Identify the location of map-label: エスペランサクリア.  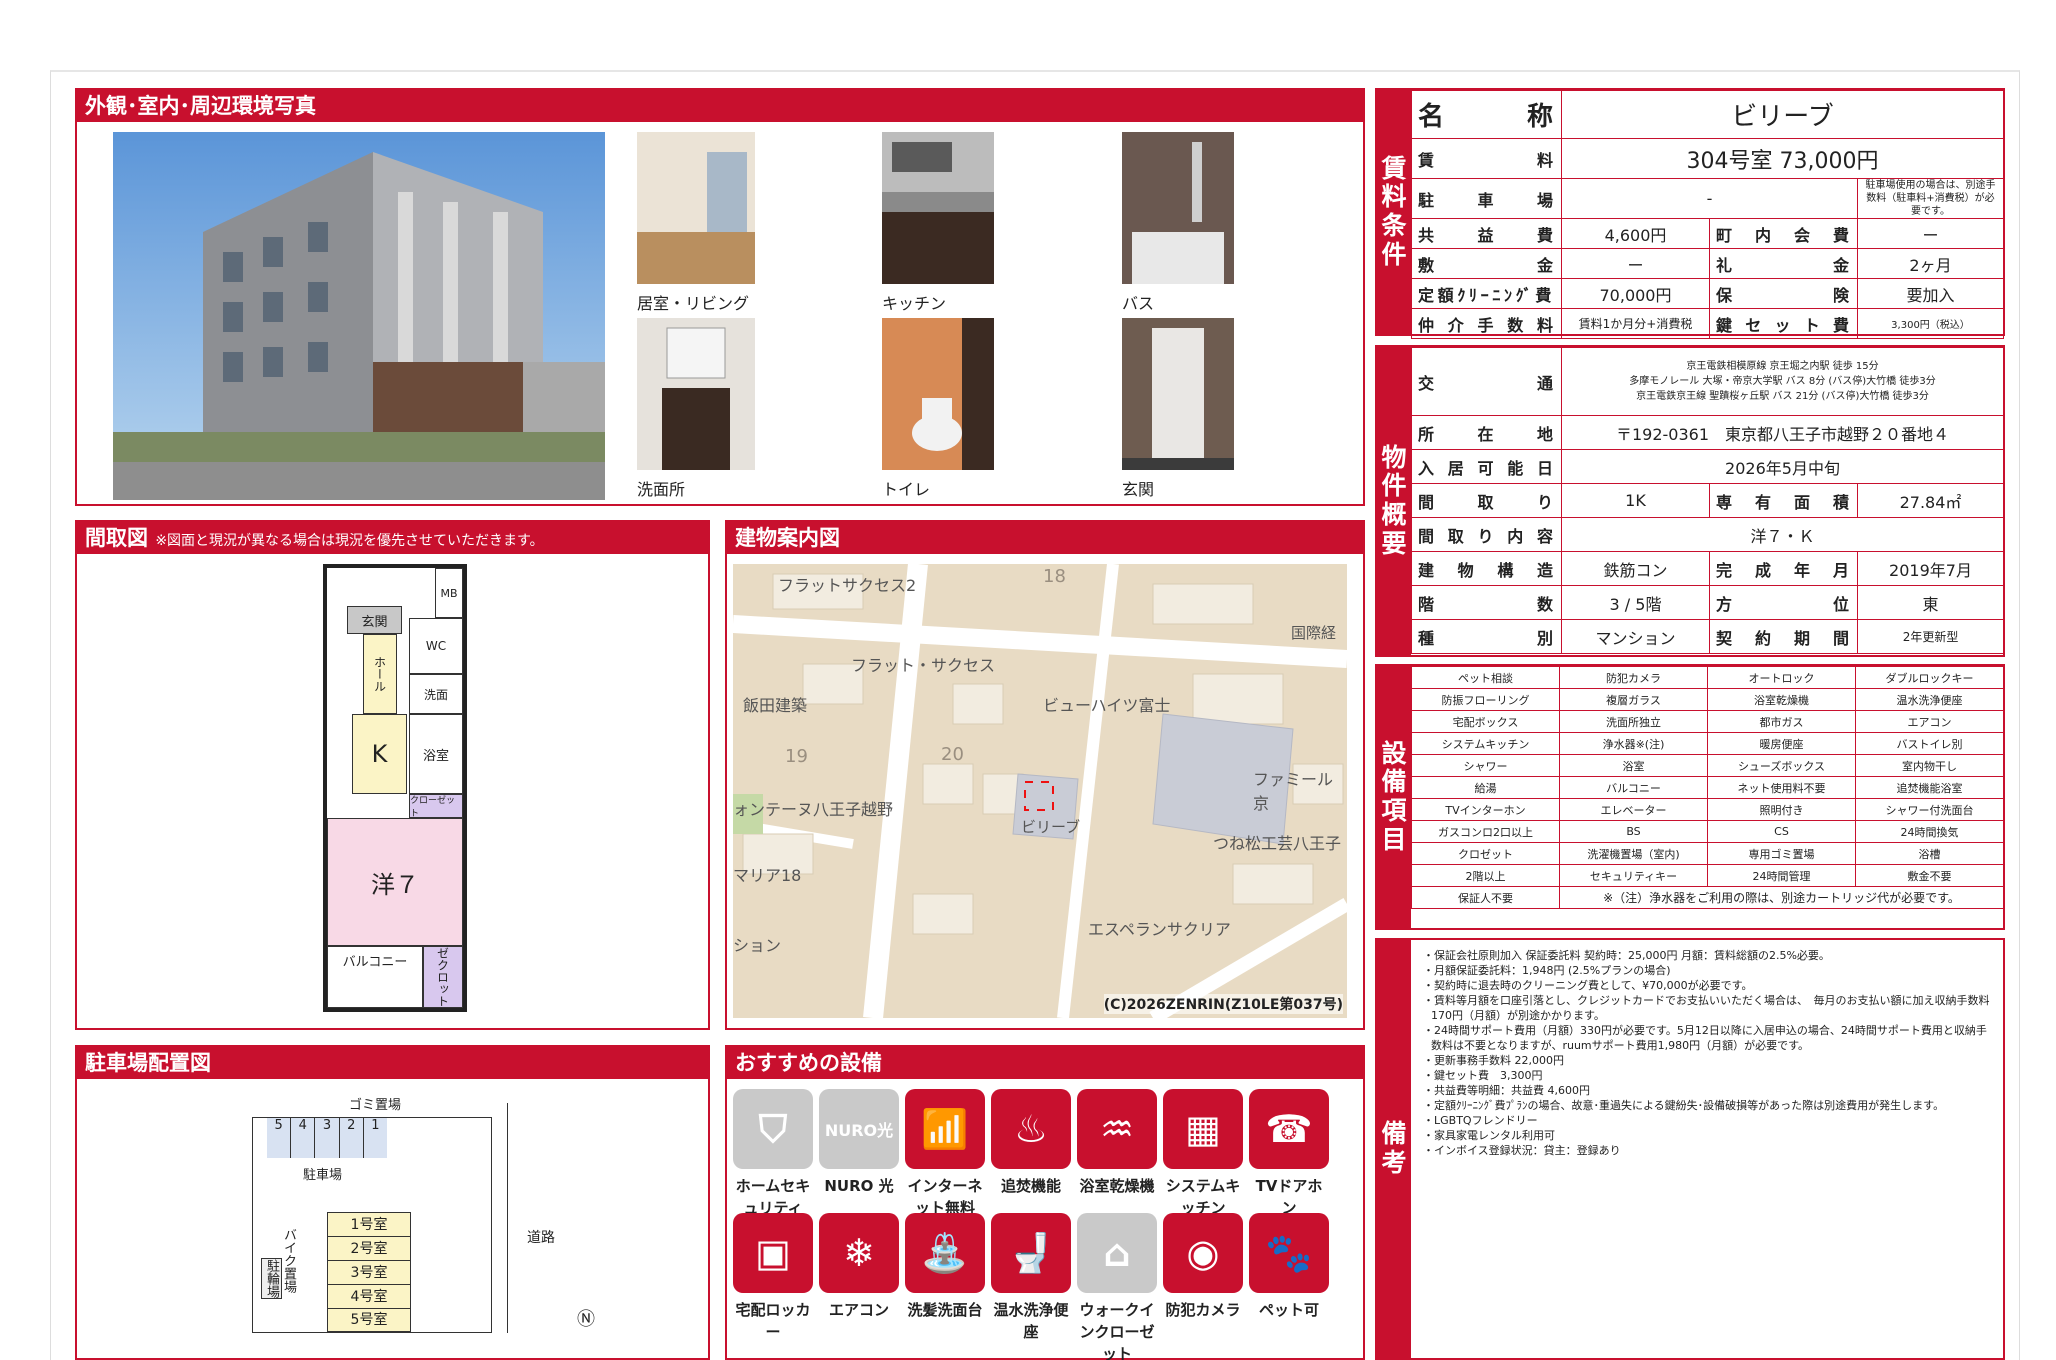
(1159, 929).